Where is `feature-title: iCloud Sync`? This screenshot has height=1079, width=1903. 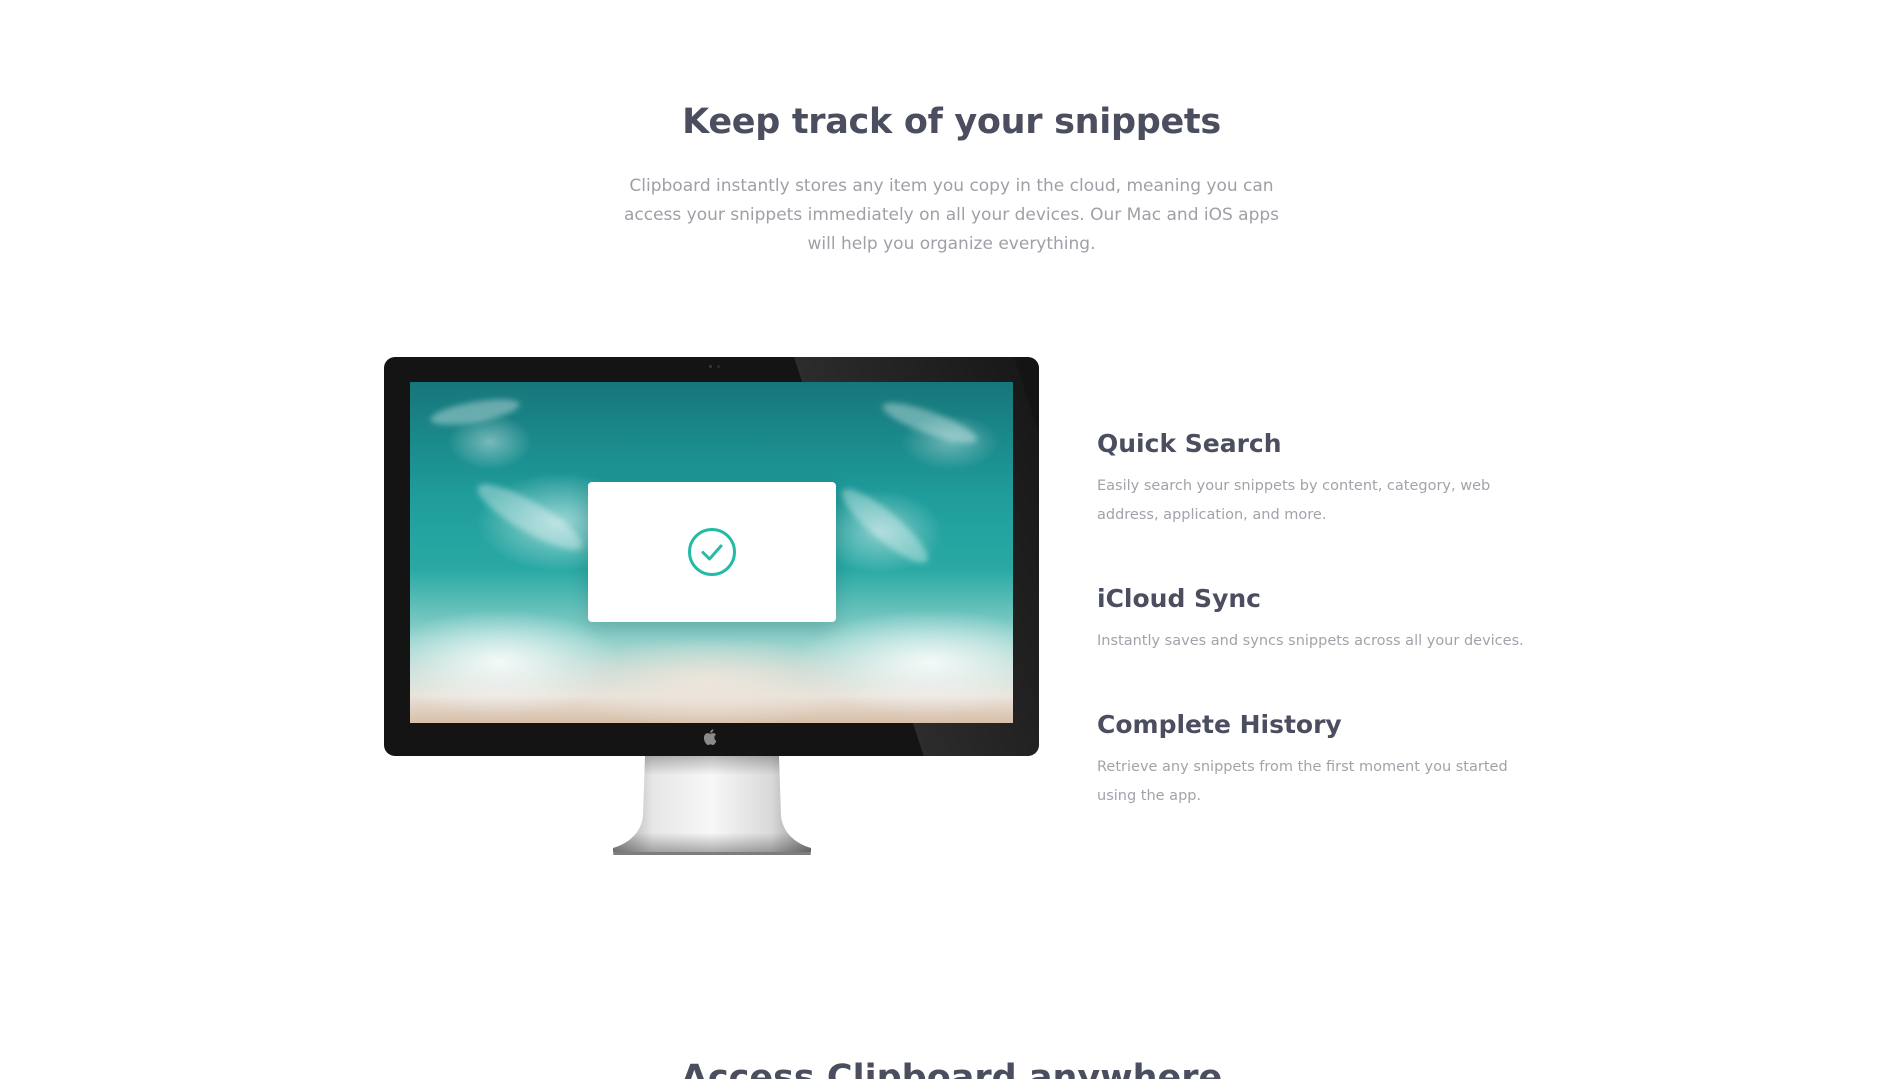
feature-title: iCloud Sync is located at coordinates (1179, 598).